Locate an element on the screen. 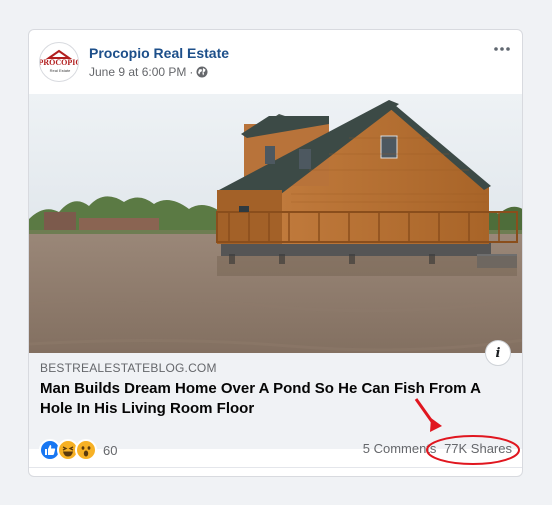  page-name: Procopio Real Estate is located at coordinates (159, 53).